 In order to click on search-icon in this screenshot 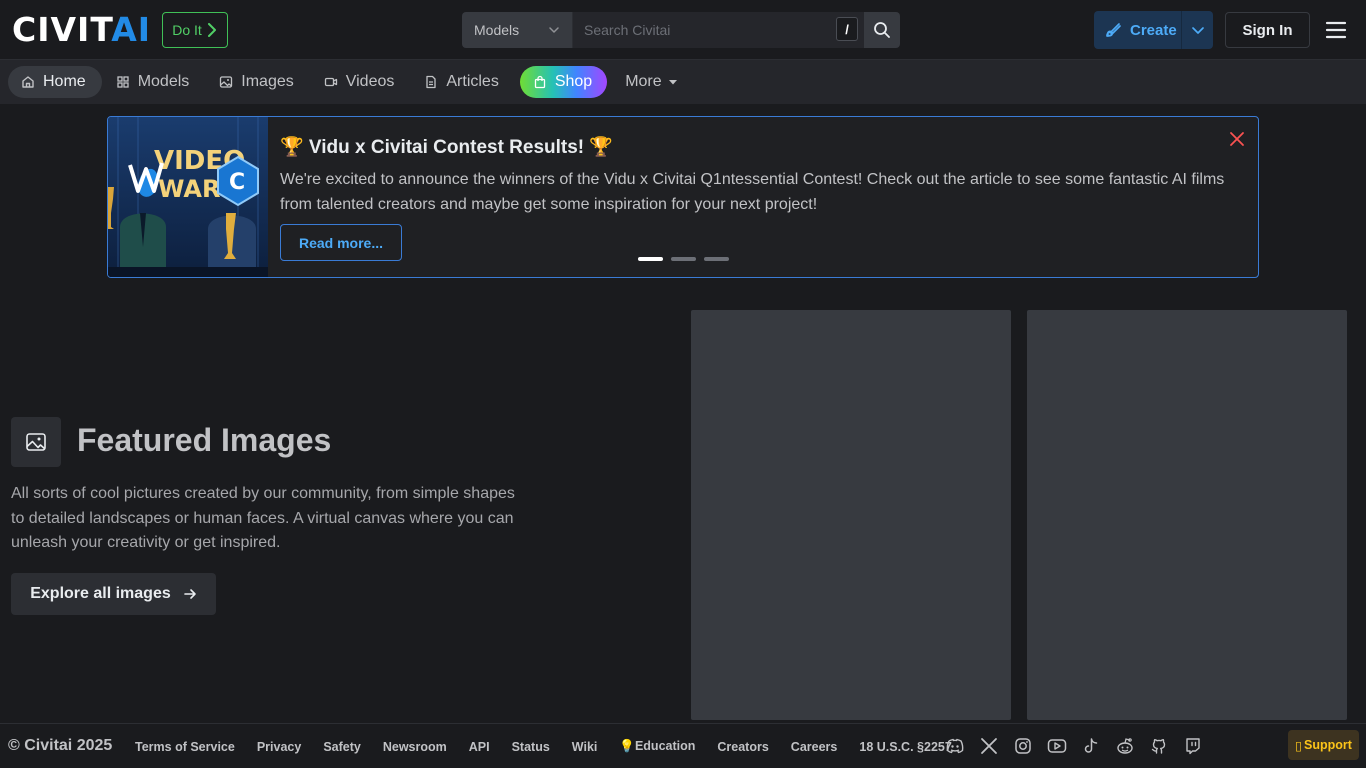, I will do `click(882, 30)`.